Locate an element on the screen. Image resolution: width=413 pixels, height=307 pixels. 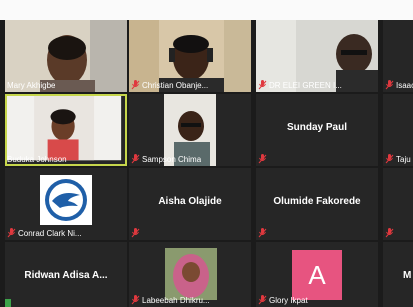
participant-namebar: Buduka Johnson is located at coordinates (37, 159).